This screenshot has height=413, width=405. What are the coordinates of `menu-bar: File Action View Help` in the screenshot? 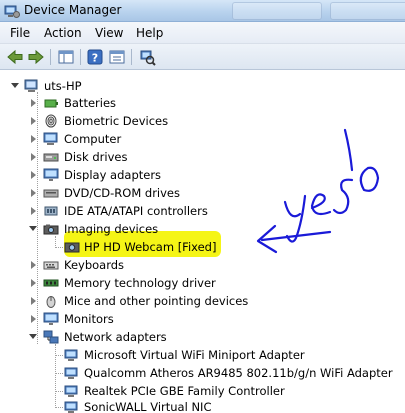 It's located at (202, 33).